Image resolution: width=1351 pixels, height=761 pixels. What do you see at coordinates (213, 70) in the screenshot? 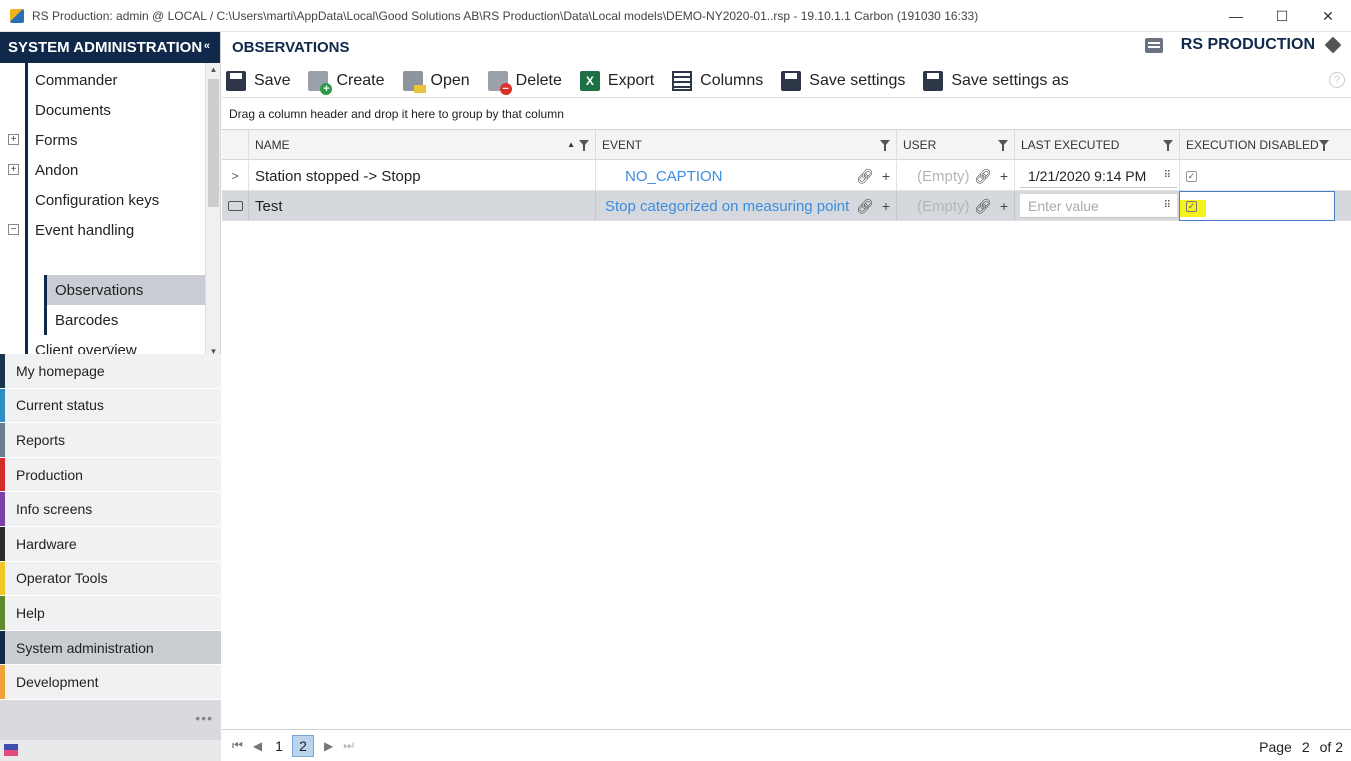
I see `scroll-up-icon: ▲` at bounding box center [213, 70].